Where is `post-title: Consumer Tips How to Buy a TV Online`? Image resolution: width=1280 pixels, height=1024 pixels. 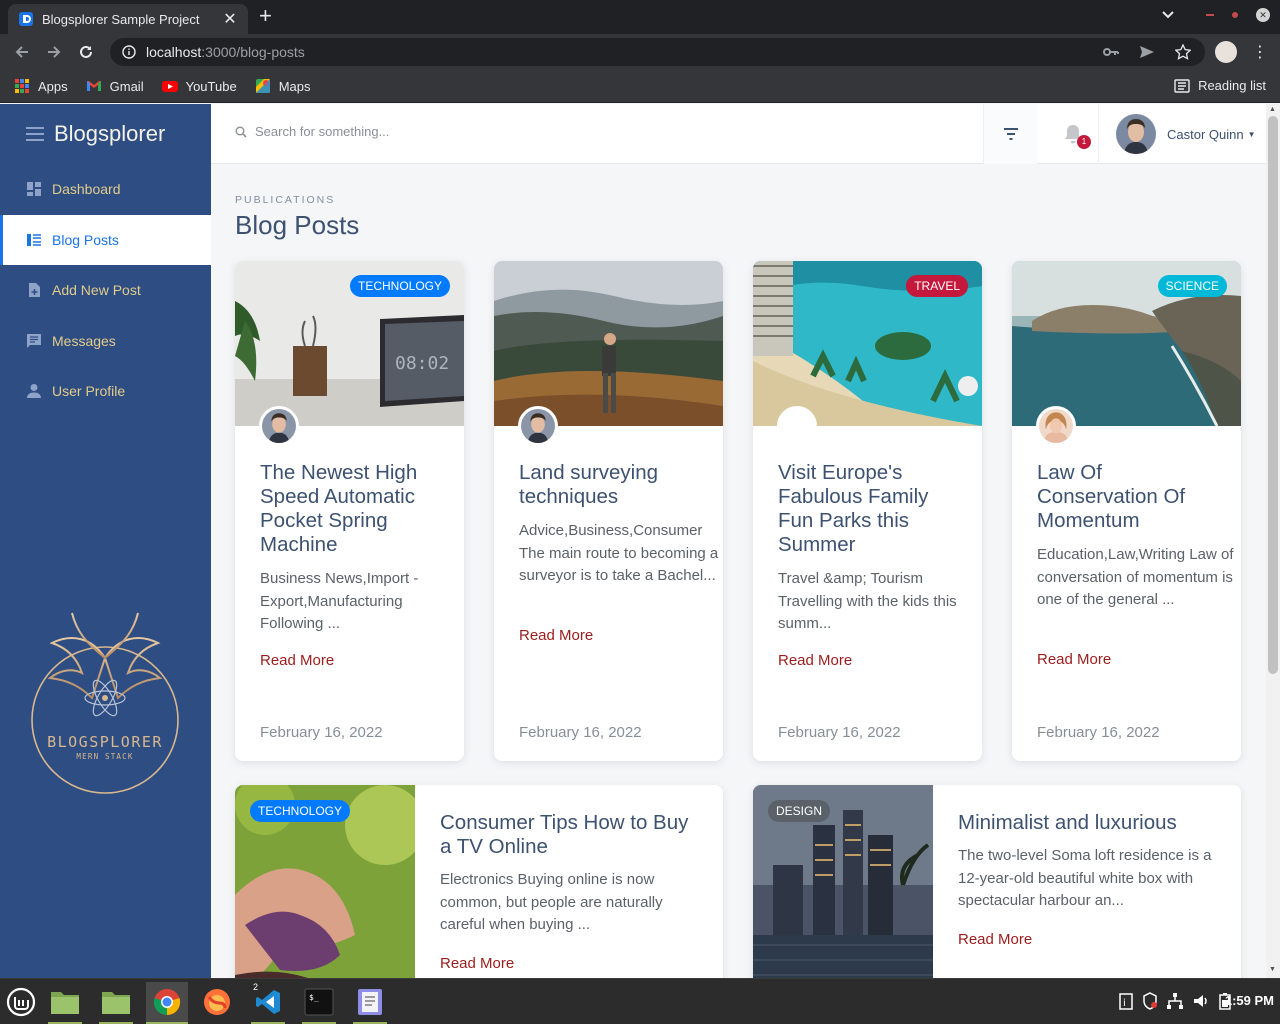 post-title: Consumer Tips How to Buy a TV Online is located at coordinates (572, 835).